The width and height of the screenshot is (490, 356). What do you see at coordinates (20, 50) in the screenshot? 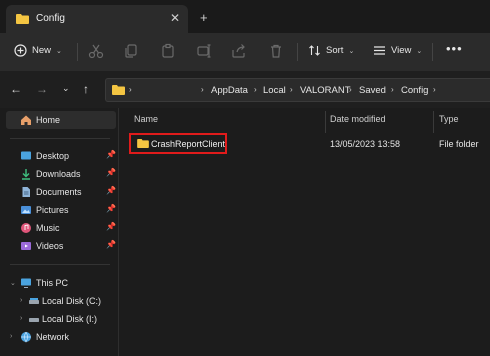
I see `plus-circle-icon` at bounding box center [20, 50].